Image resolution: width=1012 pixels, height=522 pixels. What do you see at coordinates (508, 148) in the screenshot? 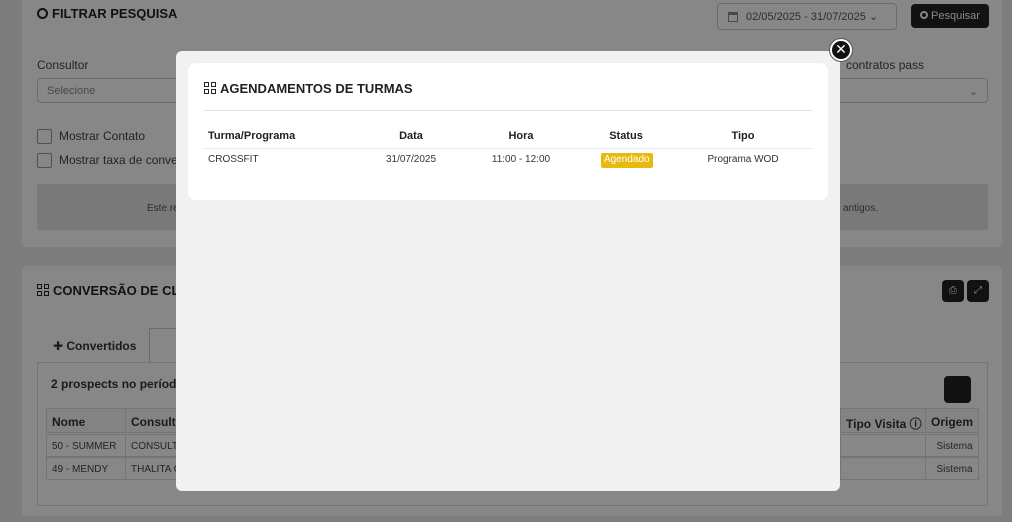
I see `header-divider` at bounding box center [508, 148].